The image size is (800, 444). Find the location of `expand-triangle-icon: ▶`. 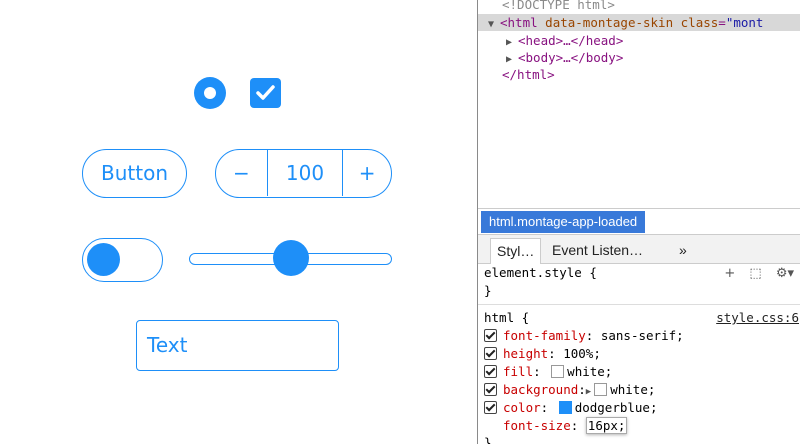

expand-triangle-icon: ▶ is located at coordinates (588, 392).